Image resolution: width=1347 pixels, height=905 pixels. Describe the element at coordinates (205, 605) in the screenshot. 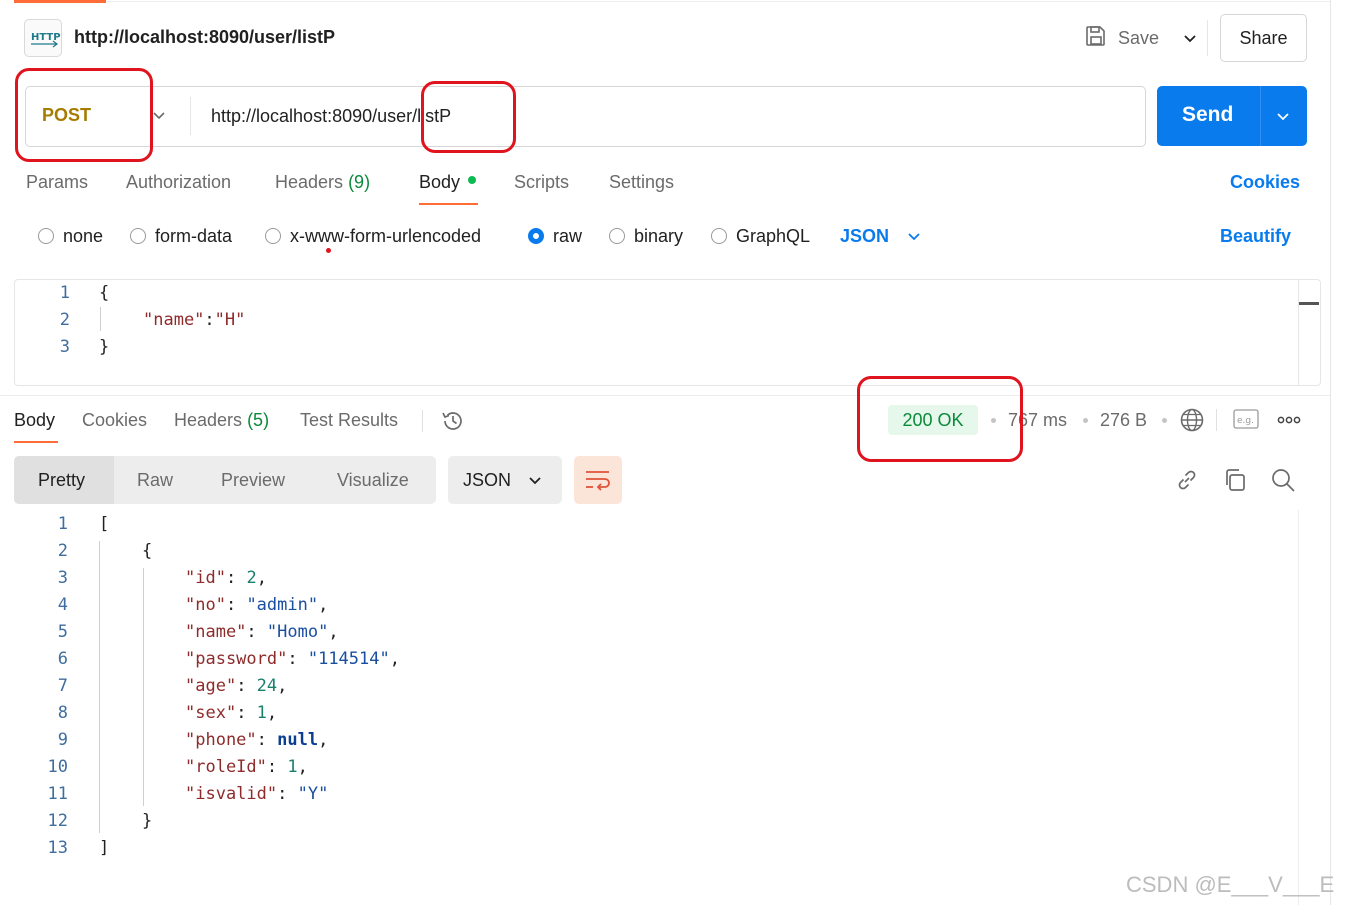

I see `json-key: "no"` at that location.